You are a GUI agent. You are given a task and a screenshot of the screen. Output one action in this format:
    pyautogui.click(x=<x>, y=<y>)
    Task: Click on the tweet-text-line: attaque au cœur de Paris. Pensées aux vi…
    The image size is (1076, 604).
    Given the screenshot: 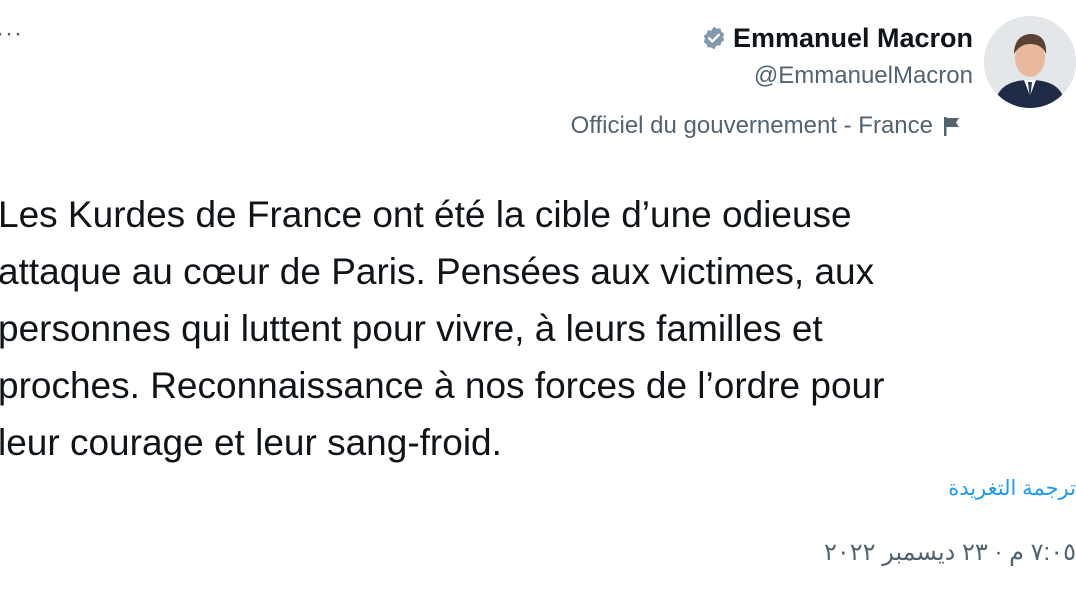 What is the action you would take?
    pyautogui.click(x=437, y=271)
    